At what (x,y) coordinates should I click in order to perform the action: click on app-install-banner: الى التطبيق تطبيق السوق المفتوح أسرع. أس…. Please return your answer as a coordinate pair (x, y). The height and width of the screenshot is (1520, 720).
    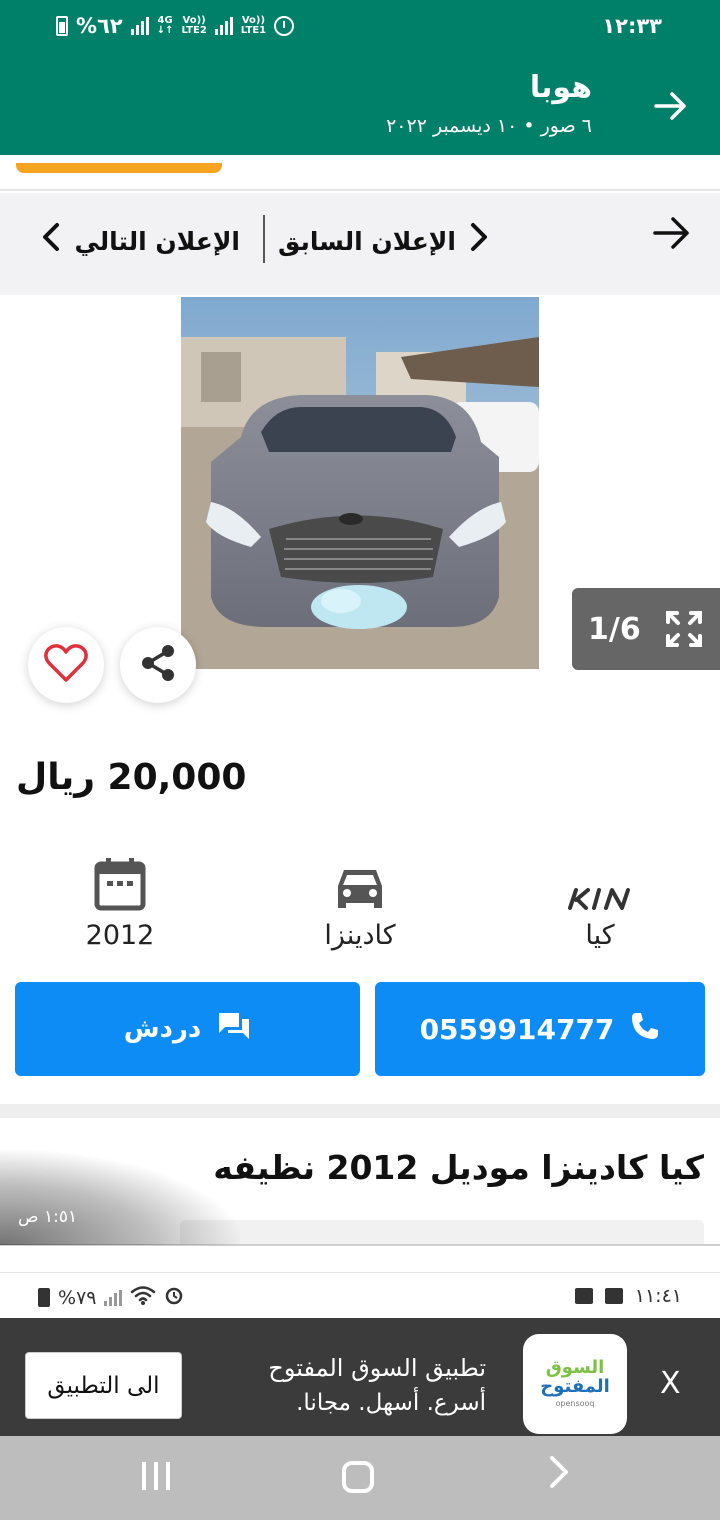
    Looking at the image, I should click on (360, 1377).